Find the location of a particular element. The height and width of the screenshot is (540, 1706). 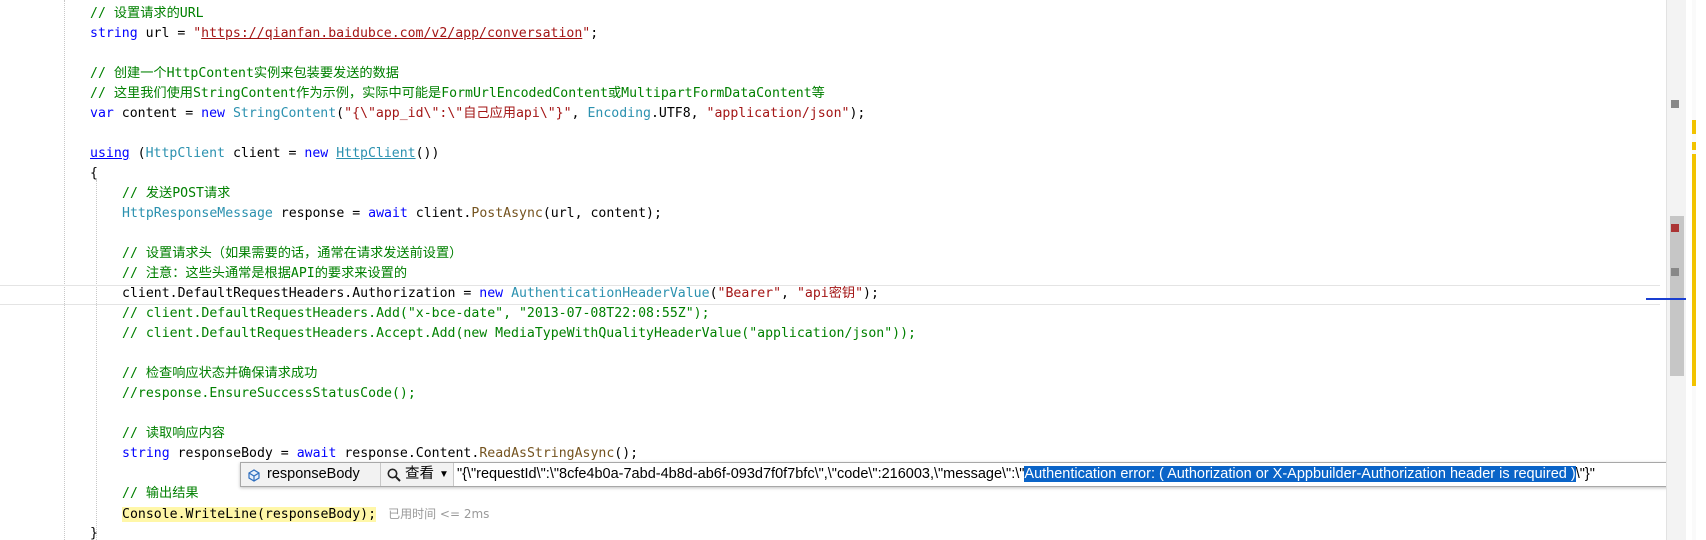

code-text: (url, content); is located at coordinates (602, 213).